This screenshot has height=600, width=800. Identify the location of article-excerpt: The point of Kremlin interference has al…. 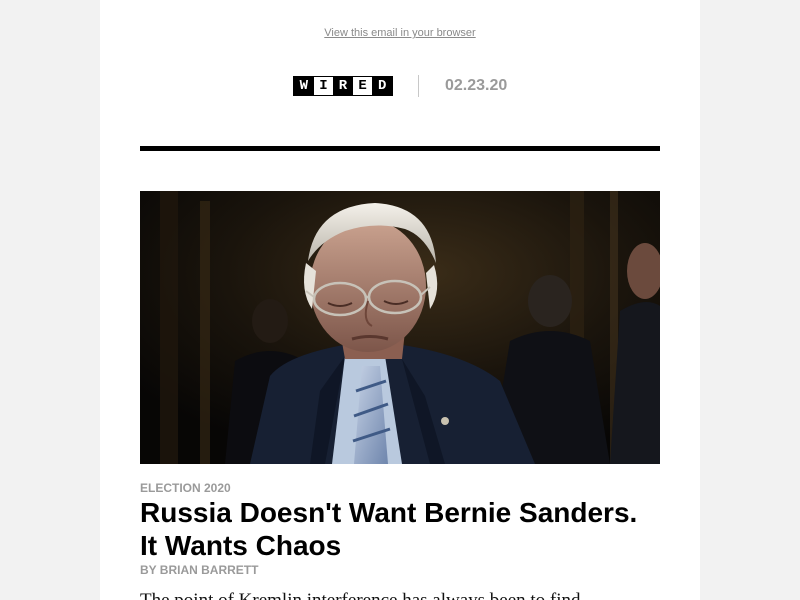
(410, 594).